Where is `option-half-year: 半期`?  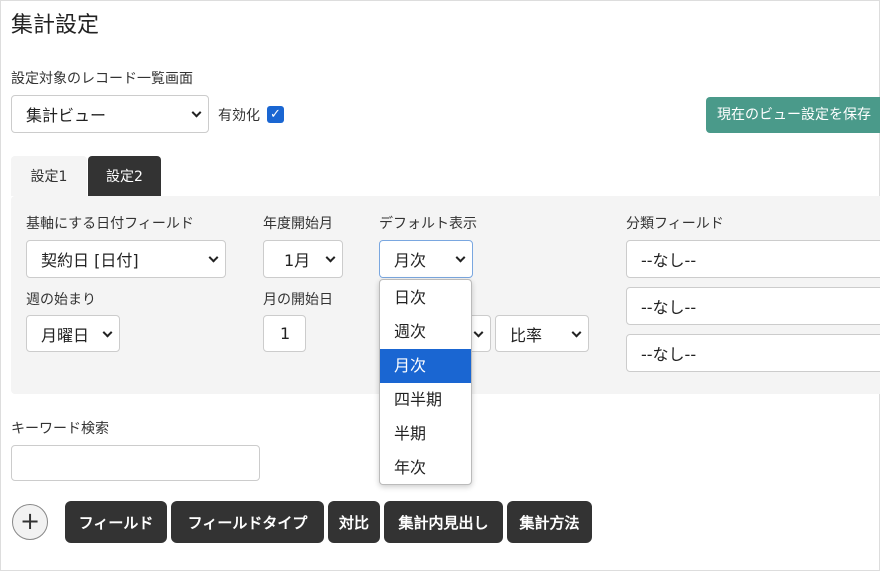
option-half-year: 半期 is located at coordinates (425, 434).